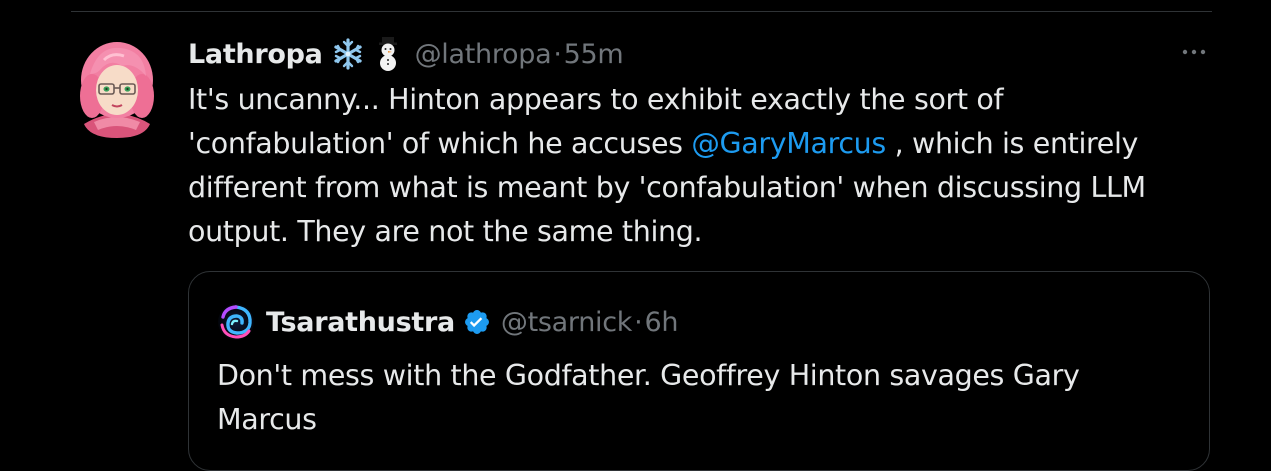 This screenshot has width=1271, height=471. I want to click on quoted-author-avatar, so click(236, 322).